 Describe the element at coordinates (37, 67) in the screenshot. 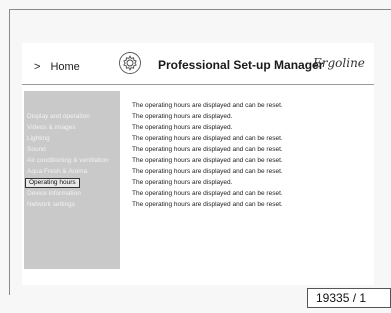

I see `chevron-right-icon: >` at that location.